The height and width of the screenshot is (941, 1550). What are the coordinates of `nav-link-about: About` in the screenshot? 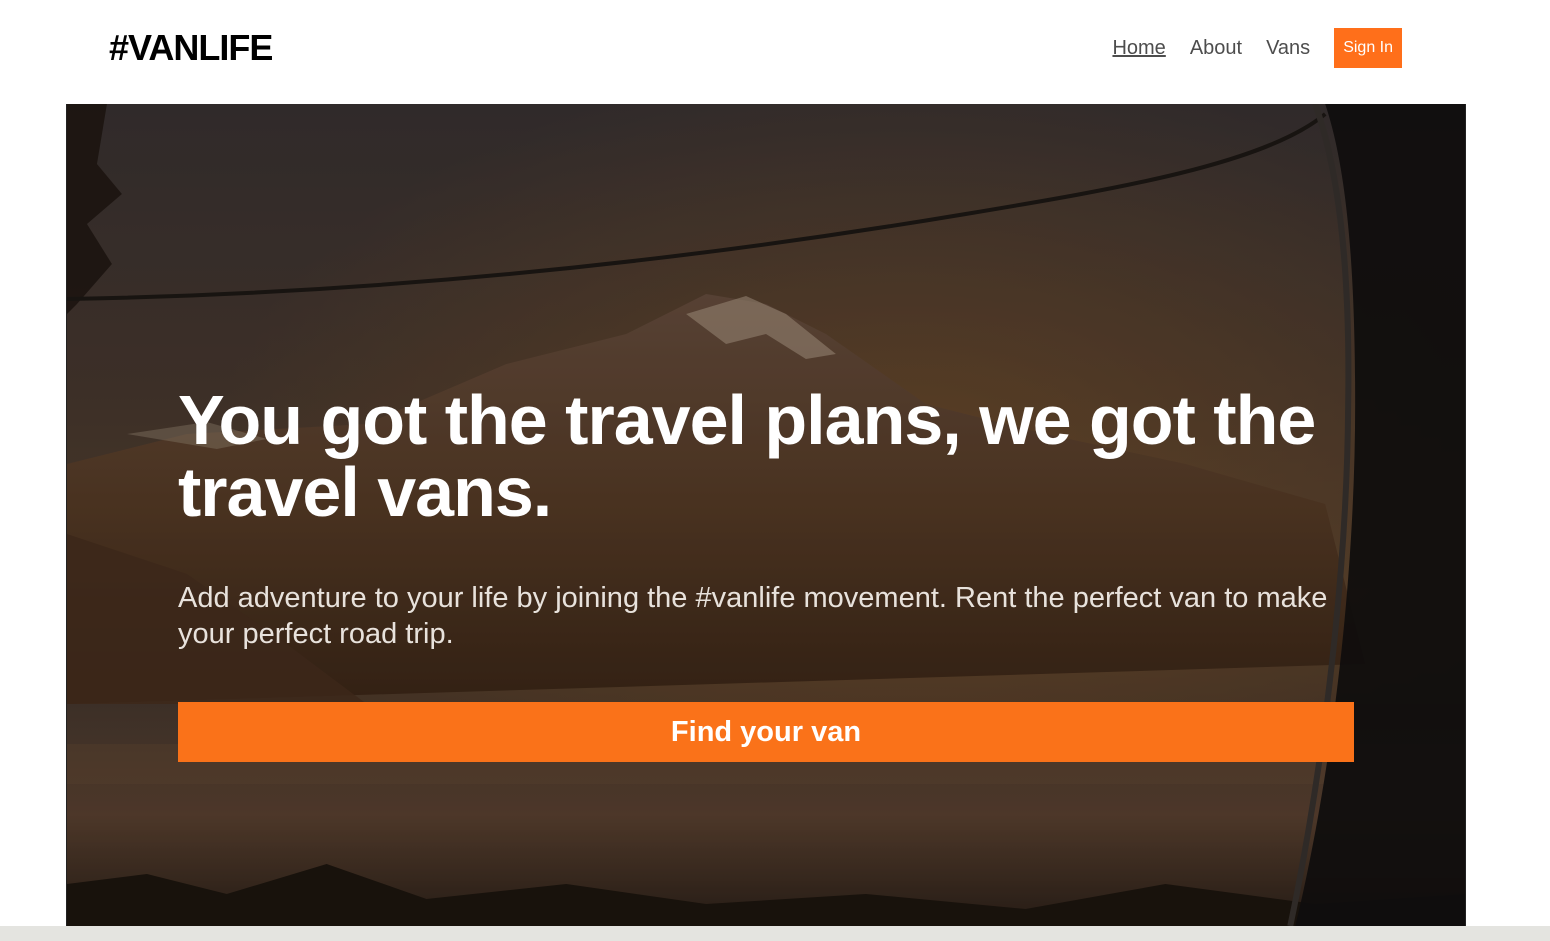 It's located at (1216, 48).